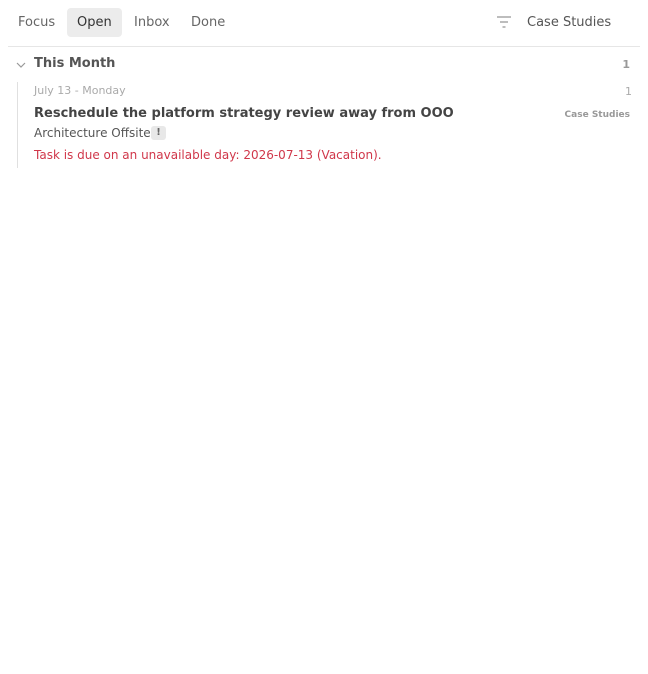  What do you see at coordinates (36, 22) in the screenshot?
I see `tab-focus: Focus` at bounding box center [36, 22].